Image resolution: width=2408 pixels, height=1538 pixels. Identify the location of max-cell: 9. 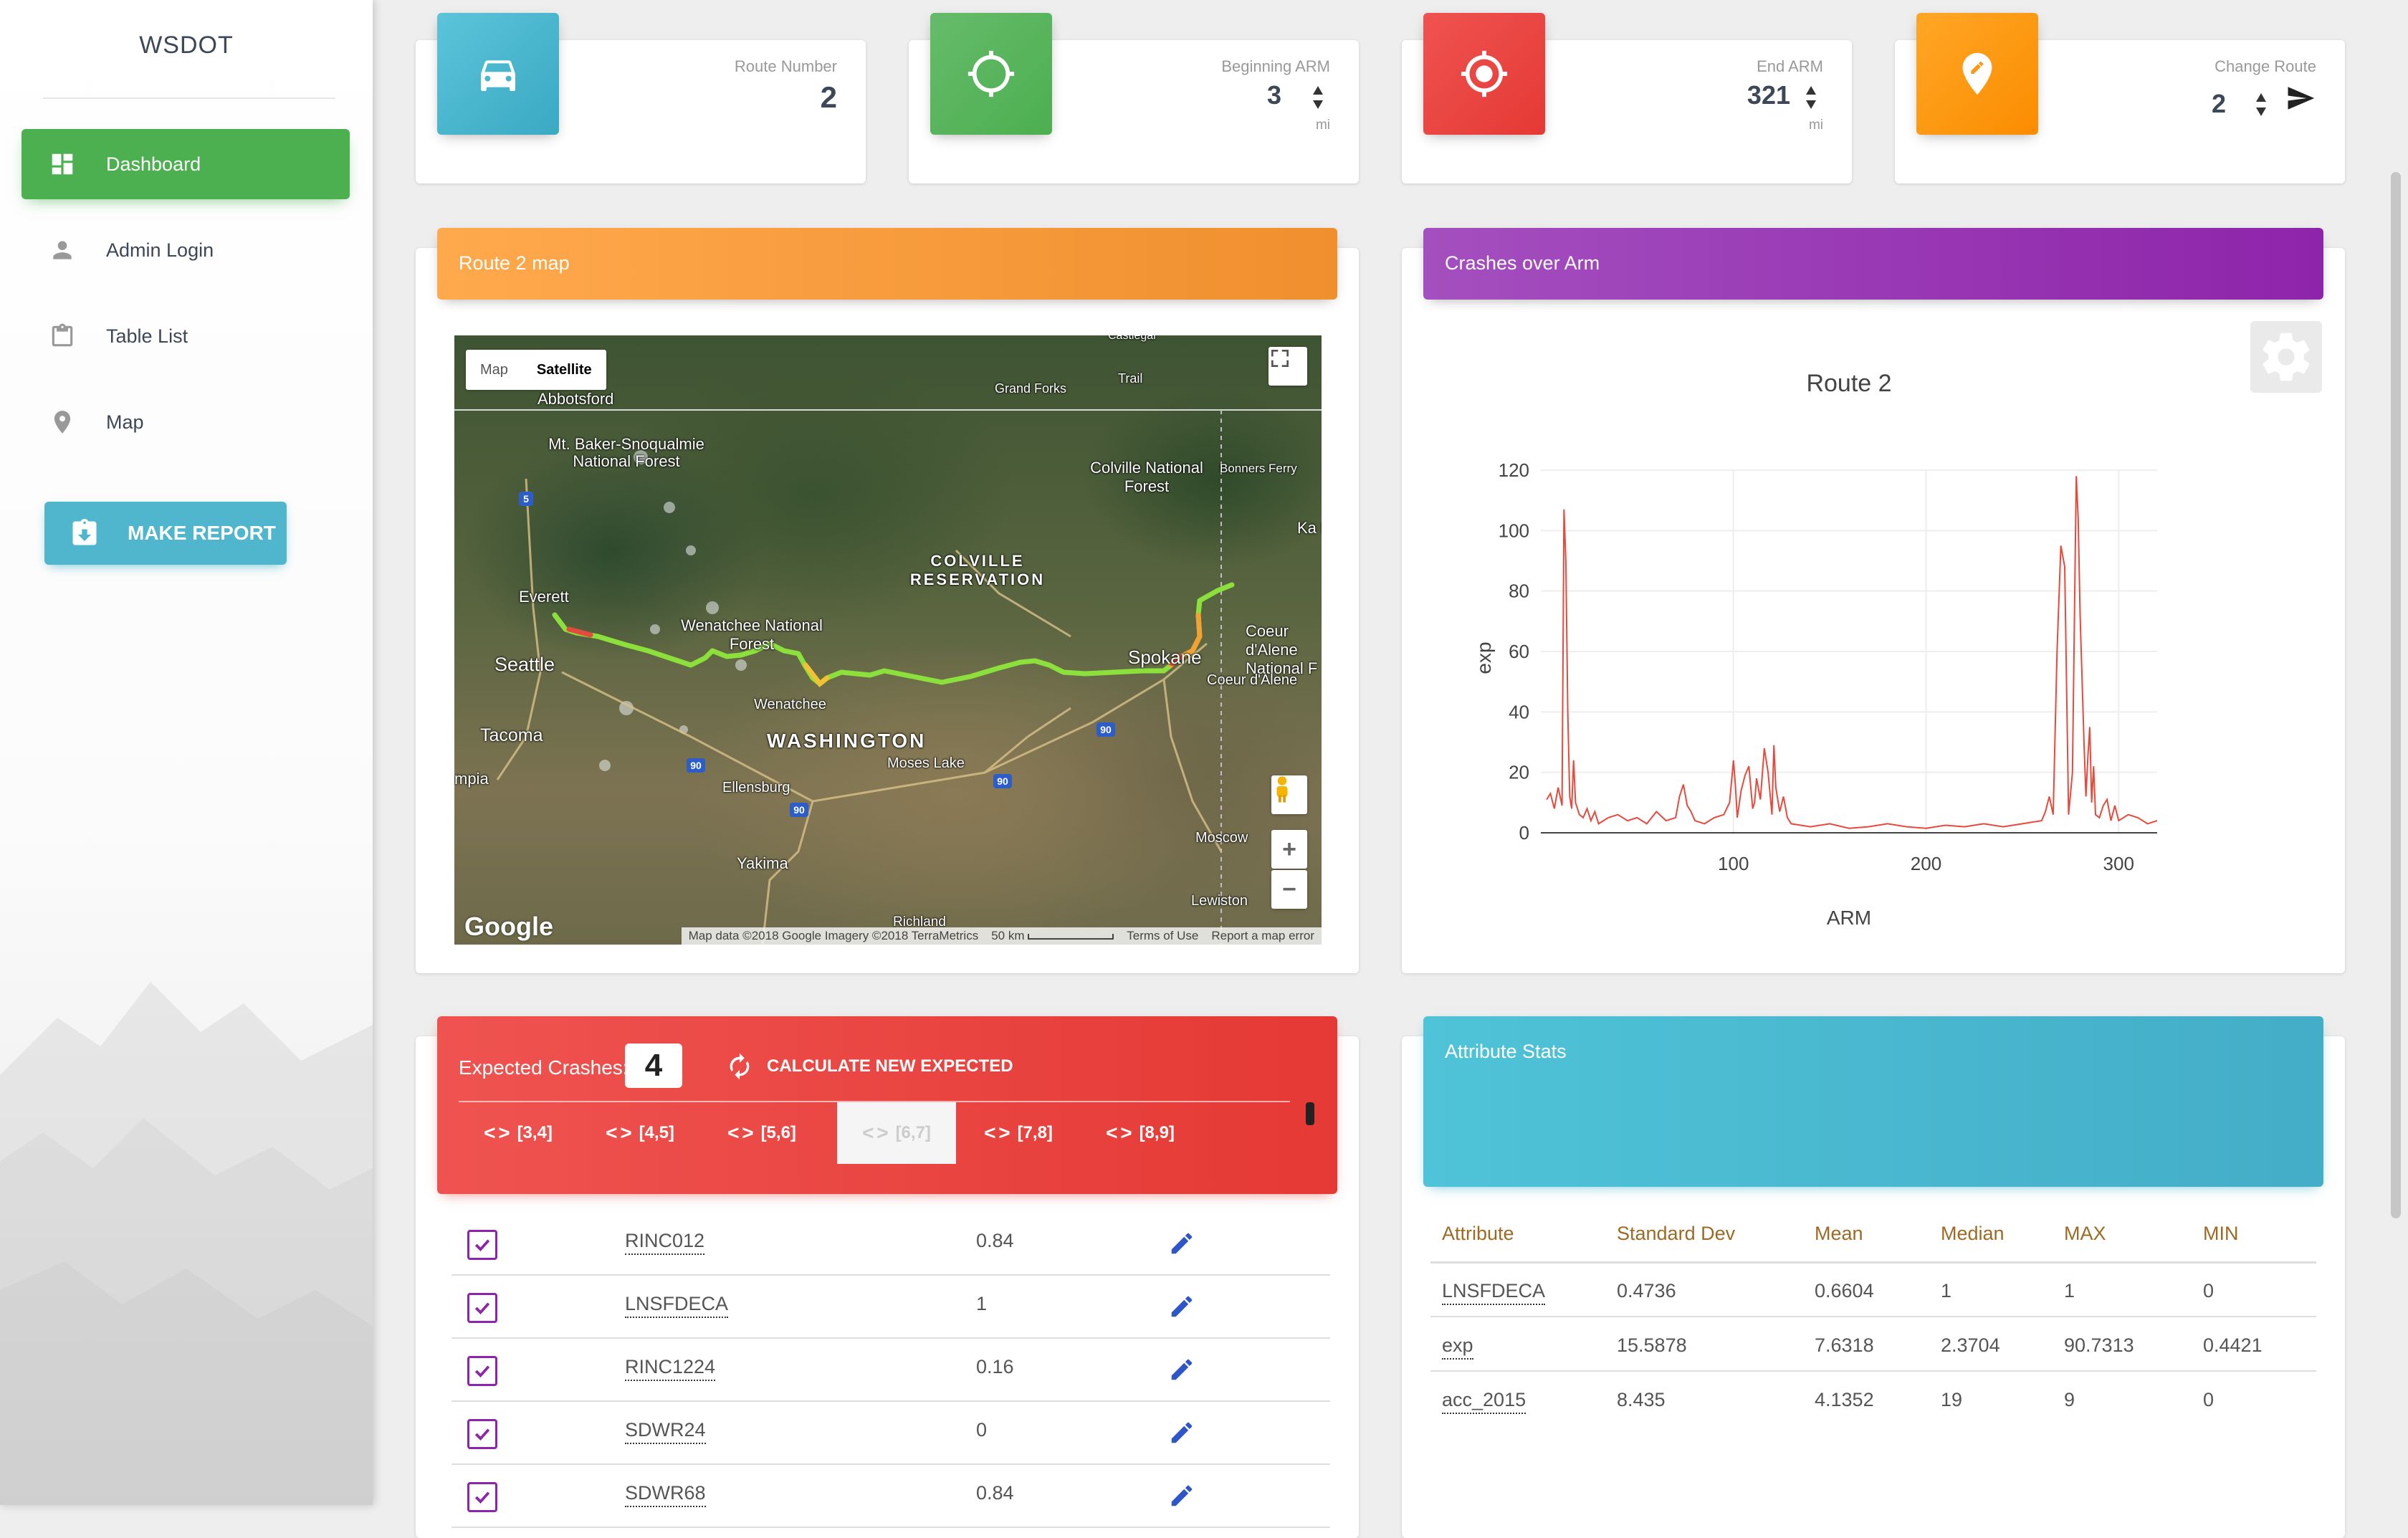
(2069, 1399).